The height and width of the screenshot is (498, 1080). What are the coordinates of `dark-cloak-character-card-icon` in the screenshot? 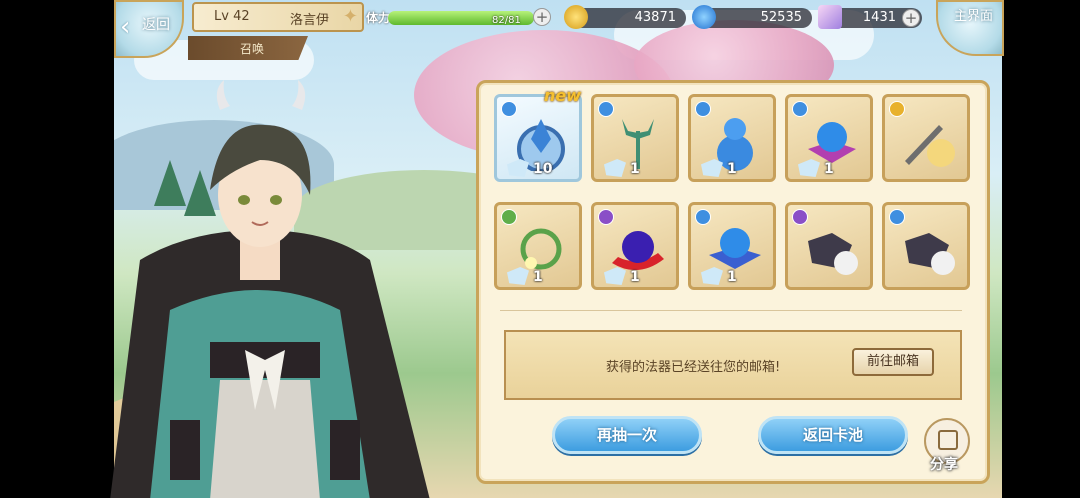 It's located at (833, 254).